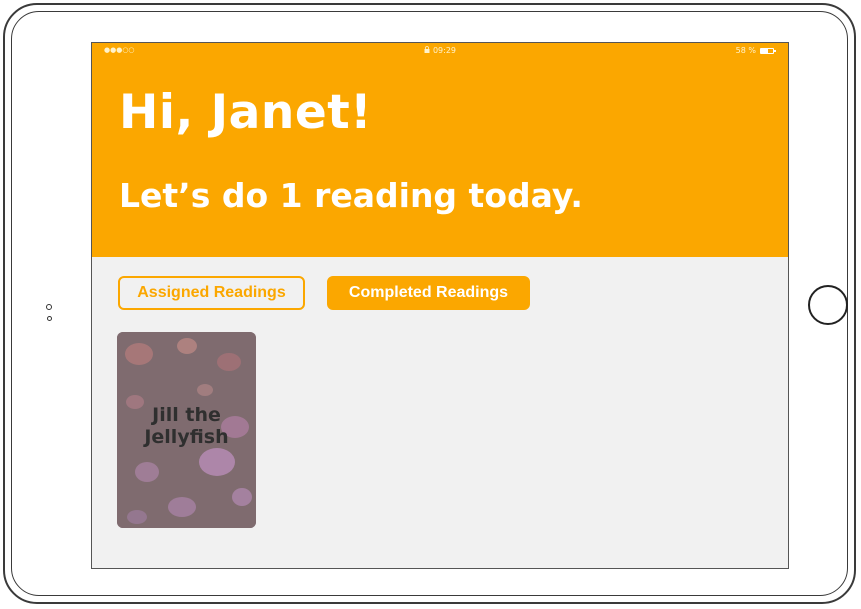  Describe the element at coordinates (745, 50) in the screenshot. I see `battery-percent: 58 %` at that location.